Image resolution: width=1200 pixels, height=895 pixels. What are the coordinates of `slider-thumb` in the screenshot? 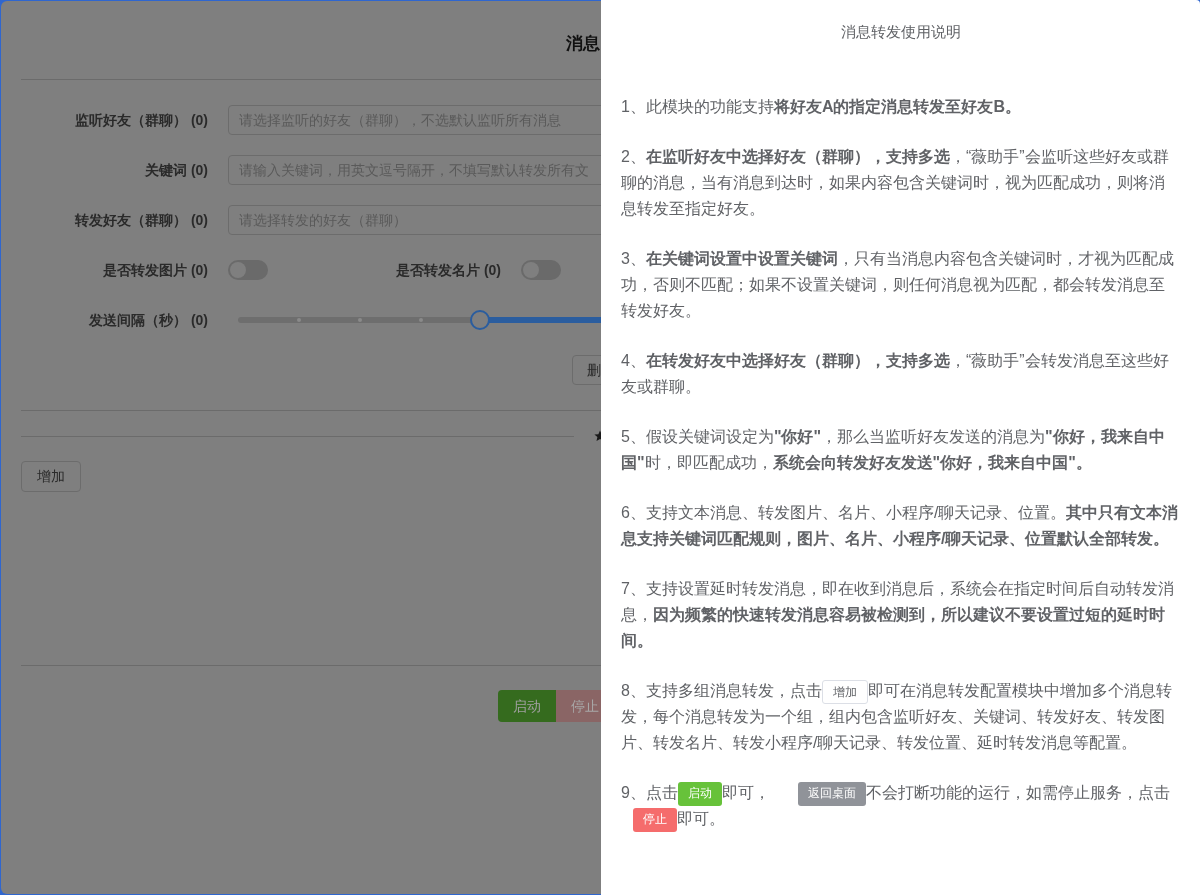 It's located at (479, 320).